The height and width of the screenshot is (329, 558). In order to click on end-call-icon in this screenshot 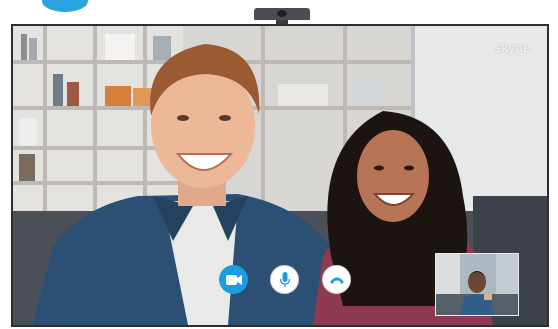, I will do `click(337, 280)`.